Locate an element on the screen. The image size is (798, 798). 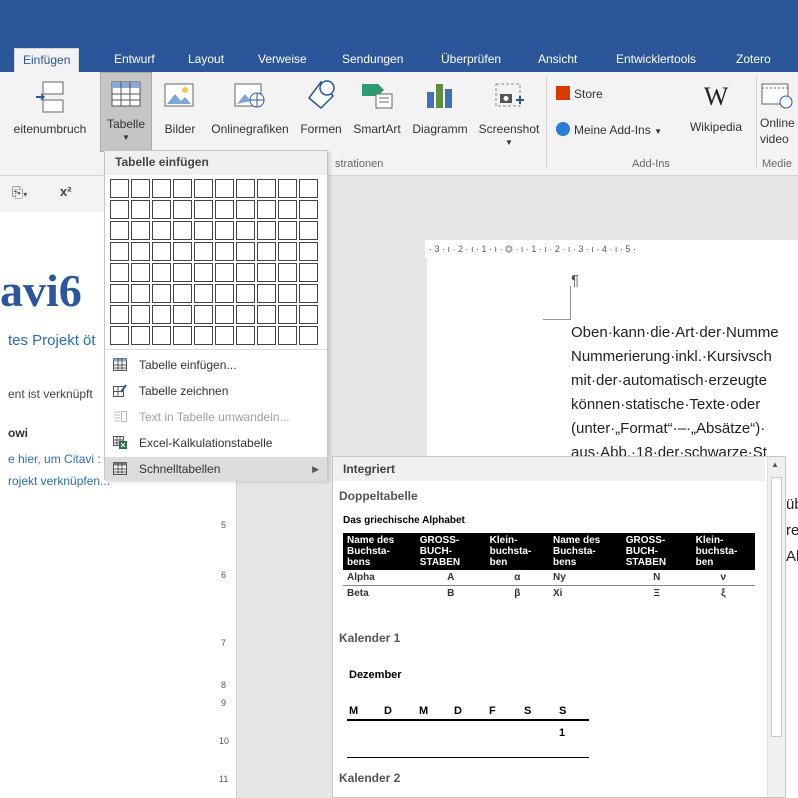
paste-icon: ⎘▾ is located at coordinates (19, 192).